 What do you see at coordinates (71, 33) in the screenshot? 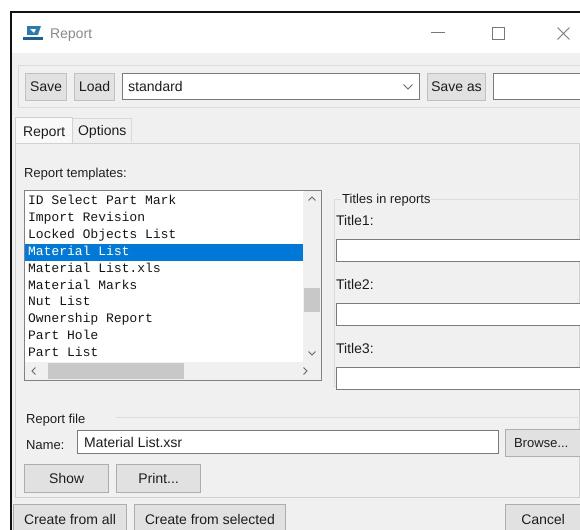
I see `window-title: Report` at bounding box center [71, 33].